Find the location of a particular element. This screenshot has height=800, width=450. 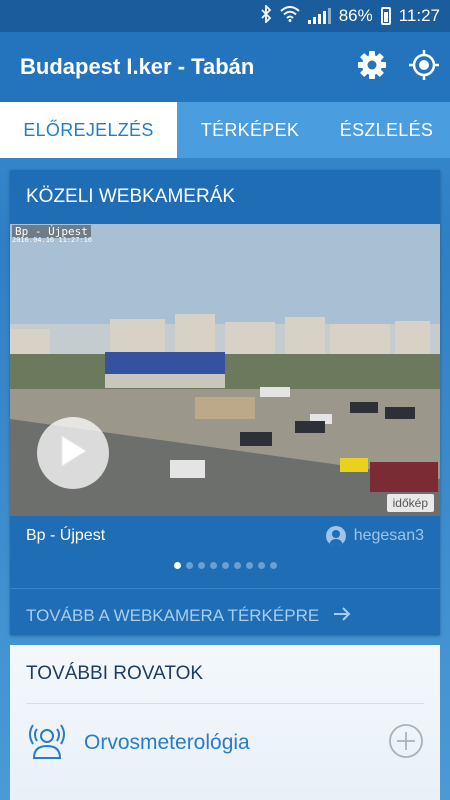

webcam-map-link-label: TOVÁBB A WEBKAMERA TÉRKÉPRE is located at coordinates (173, 615).